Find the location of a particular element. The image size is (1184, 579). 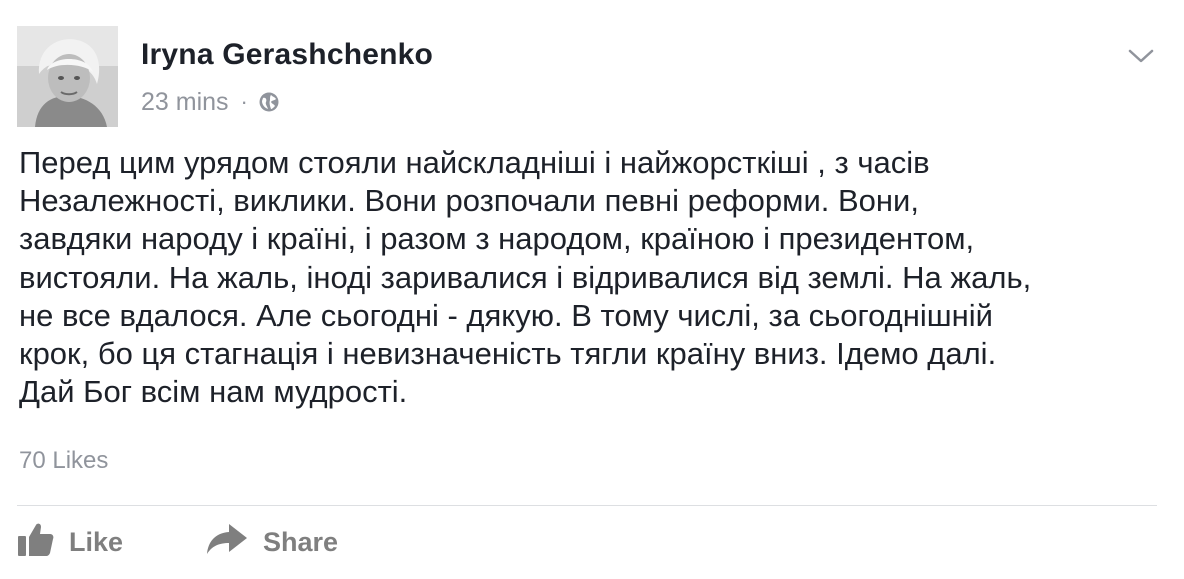

post-timestamp: 23 mins is located at coordinates (185, 102).